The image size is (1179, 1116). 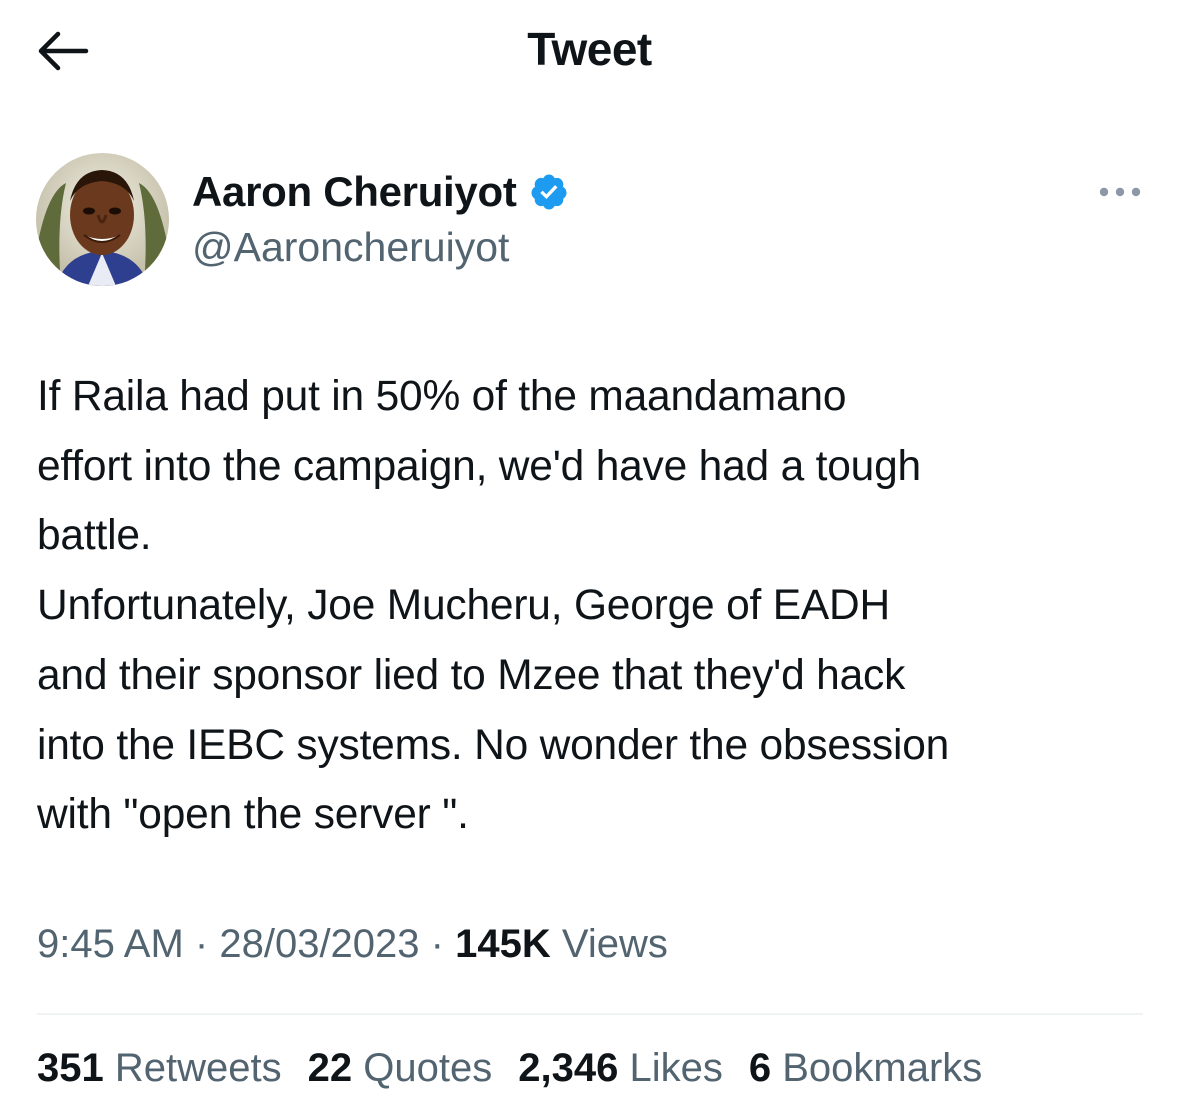 I want to click on bookmarks-stat: 6 Bookmarks, so click(x=865, y=1068).